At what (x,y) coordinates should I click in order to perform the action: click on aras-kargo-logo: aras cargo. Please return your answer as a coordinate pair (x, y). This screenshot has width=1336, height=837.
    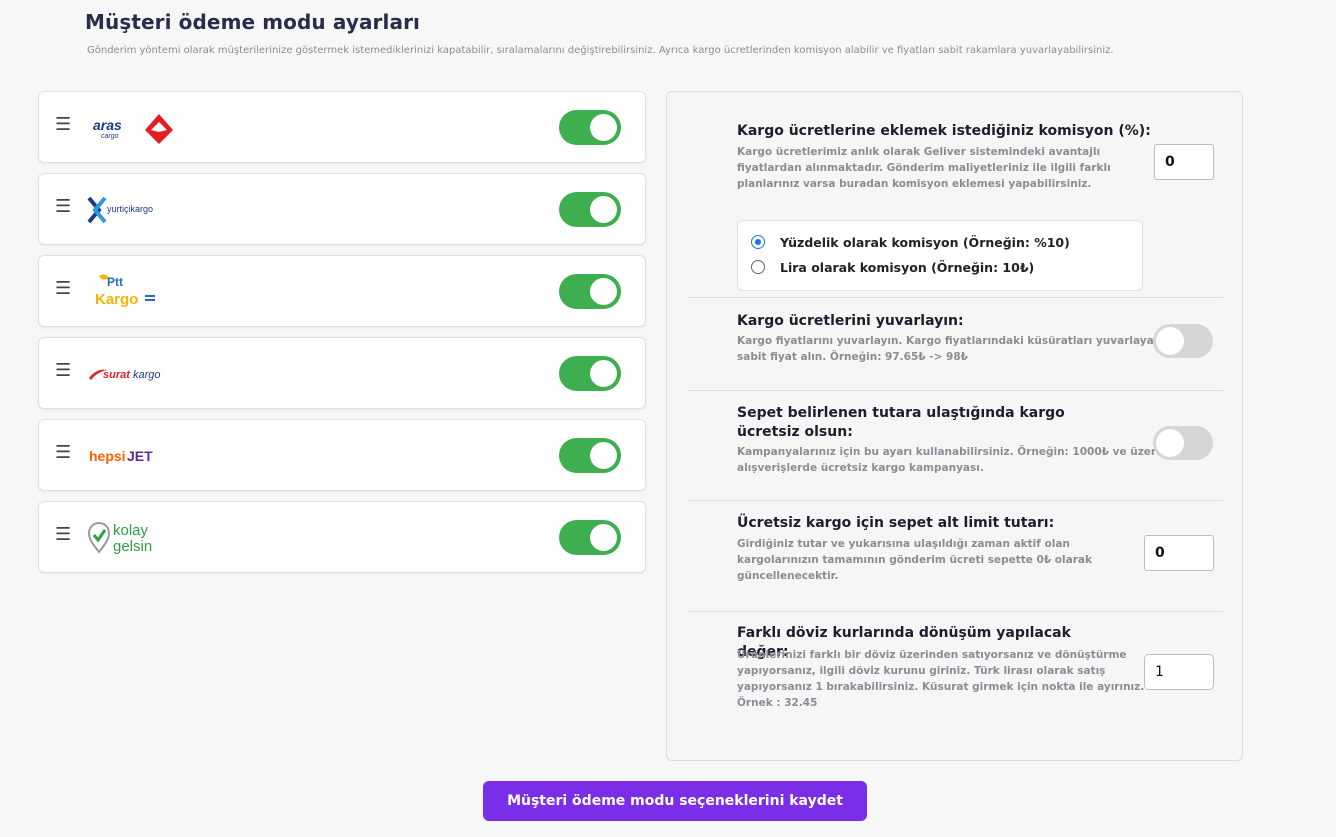
    Looking at the image, I should click on (133, 129).